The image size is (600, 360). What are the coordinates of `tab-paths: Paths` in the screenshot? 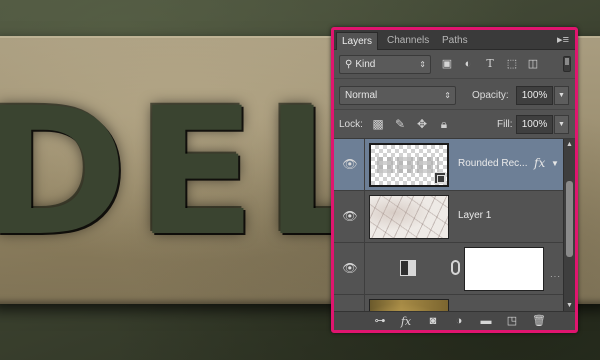 It's located at (455, 41).